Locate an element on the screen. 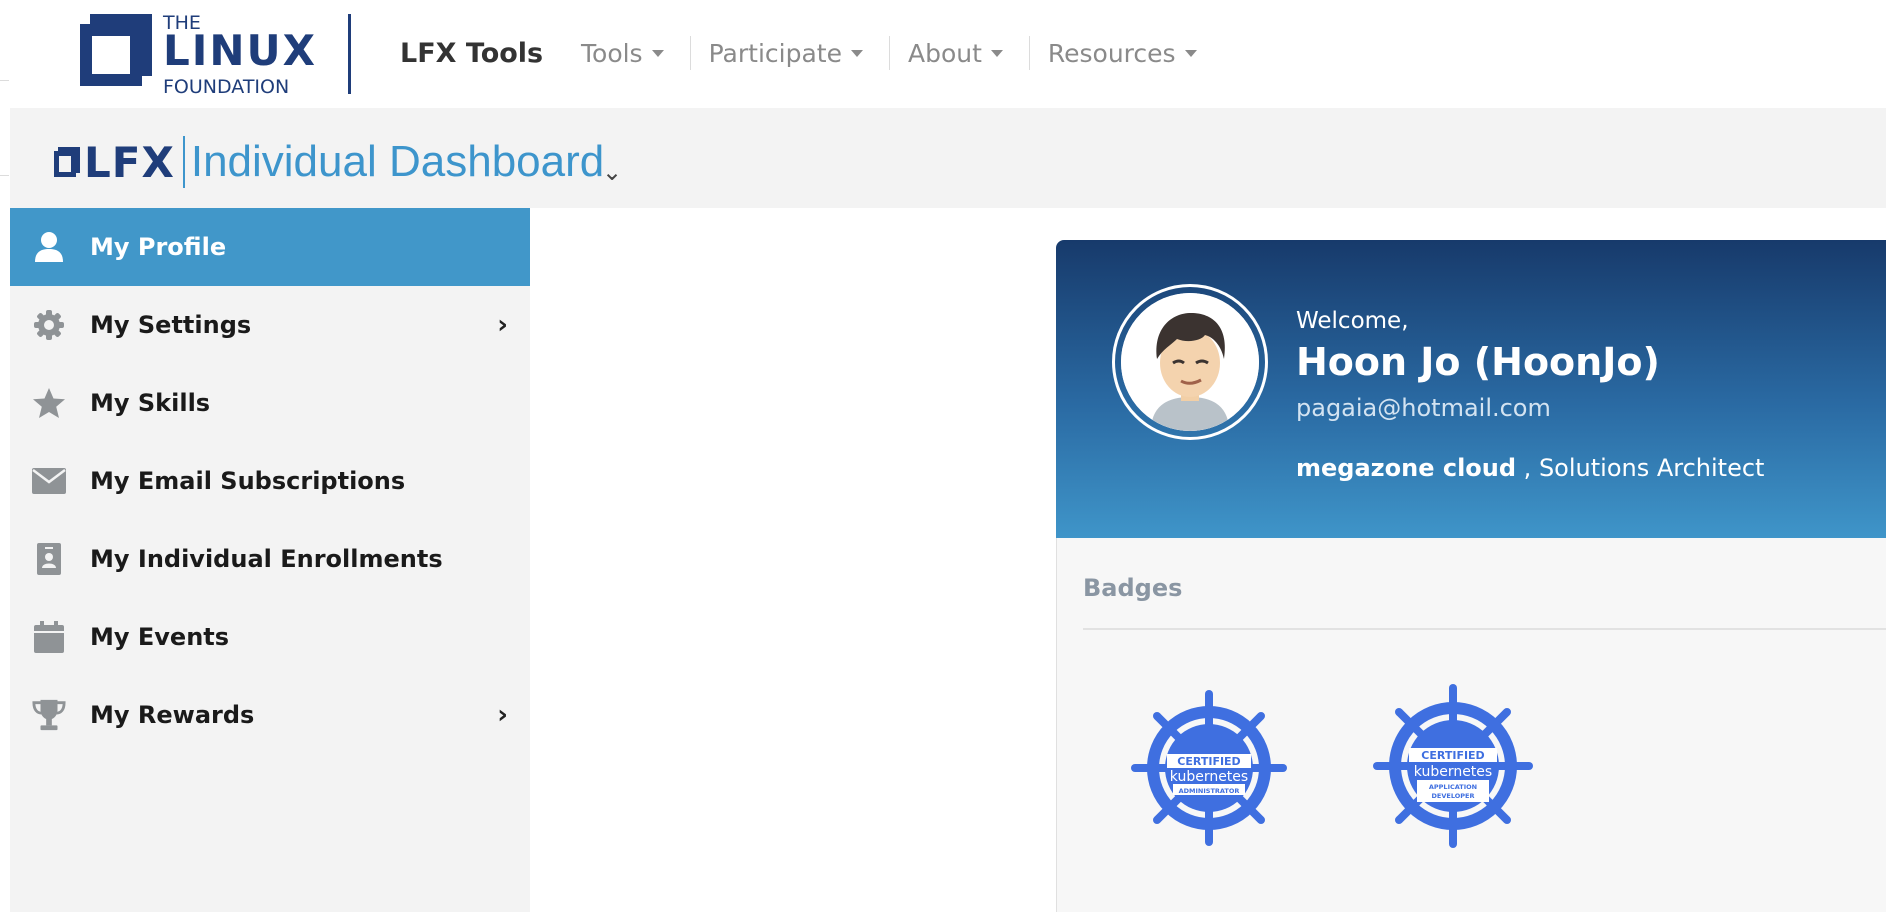 Image resolution: width=1886 pixels, height=912 pixels. envelope-icon is located at coordinates (49, 481).